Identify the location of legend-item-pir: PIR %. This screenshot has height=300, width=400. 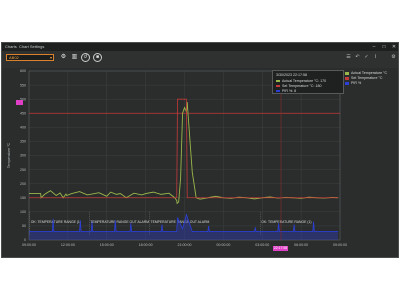
(353, 83).